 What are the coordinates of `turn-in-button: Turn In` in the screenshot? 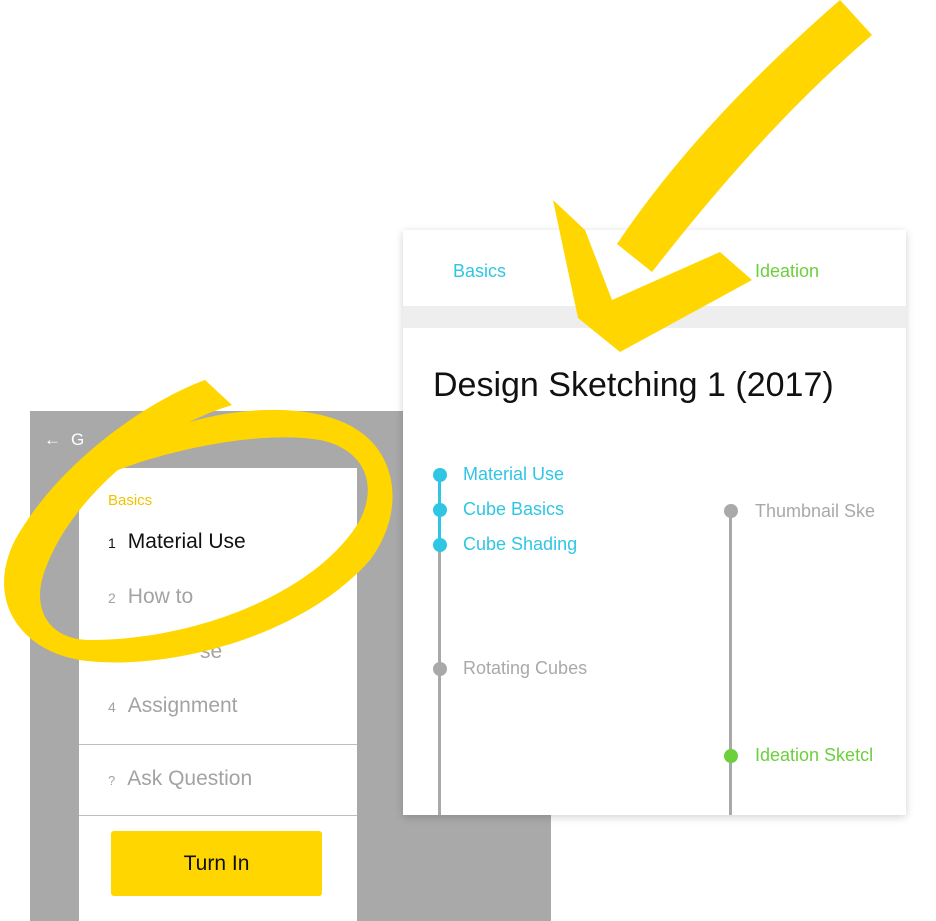 It's located at (216, 863).